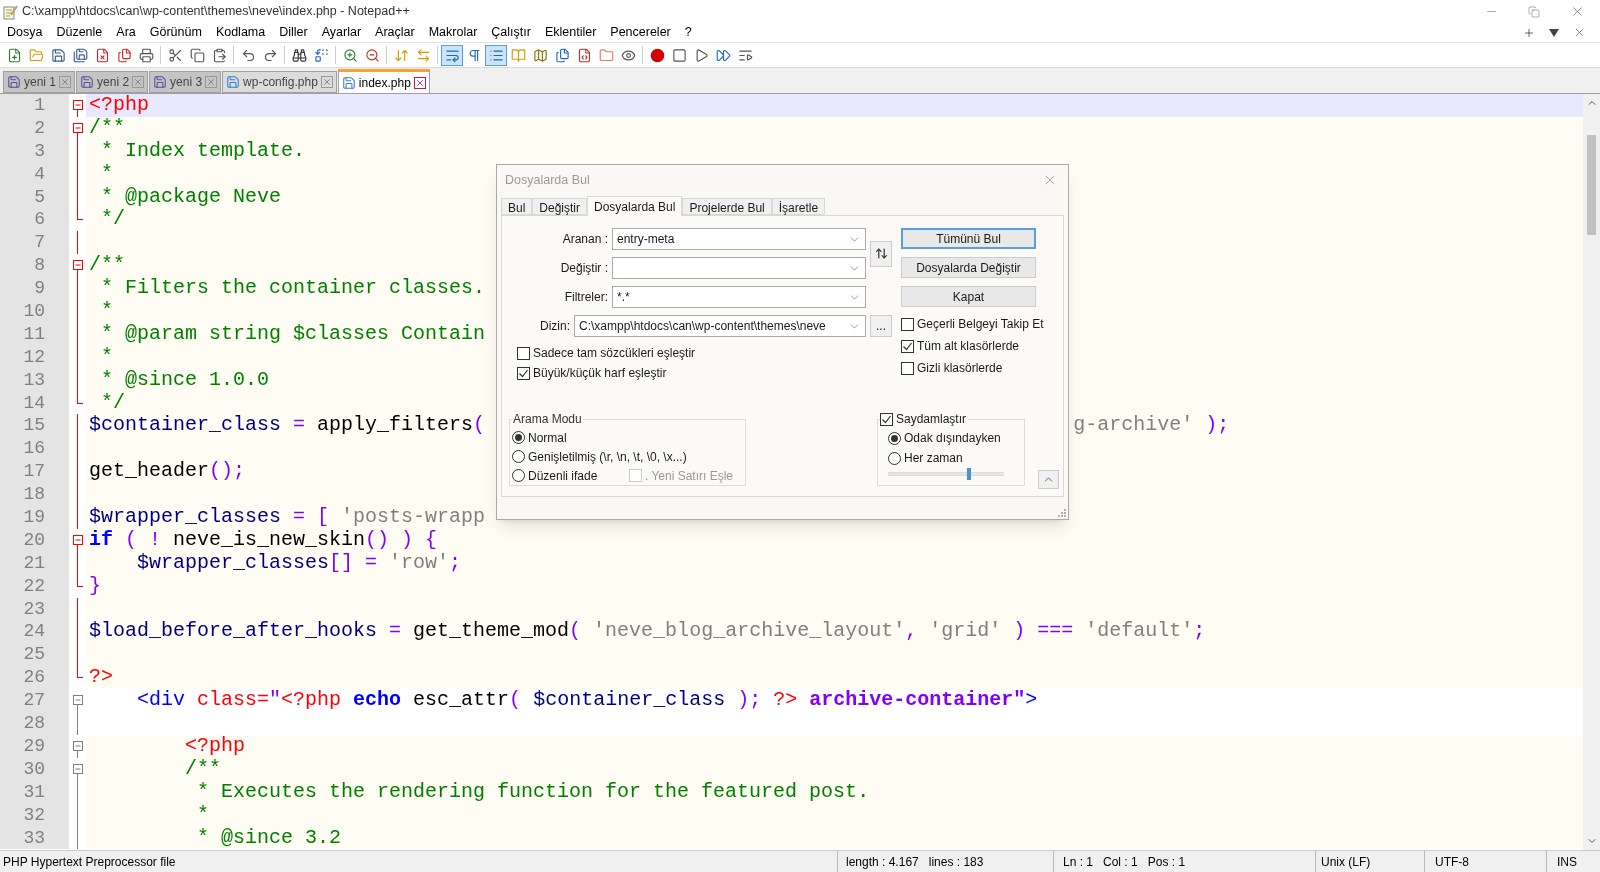 This screenshot has width=1600, height=872. What do you see at coordinates (34, 105) in the screenshot?
I see `line-number: 1` at bounding box center [34, 105].